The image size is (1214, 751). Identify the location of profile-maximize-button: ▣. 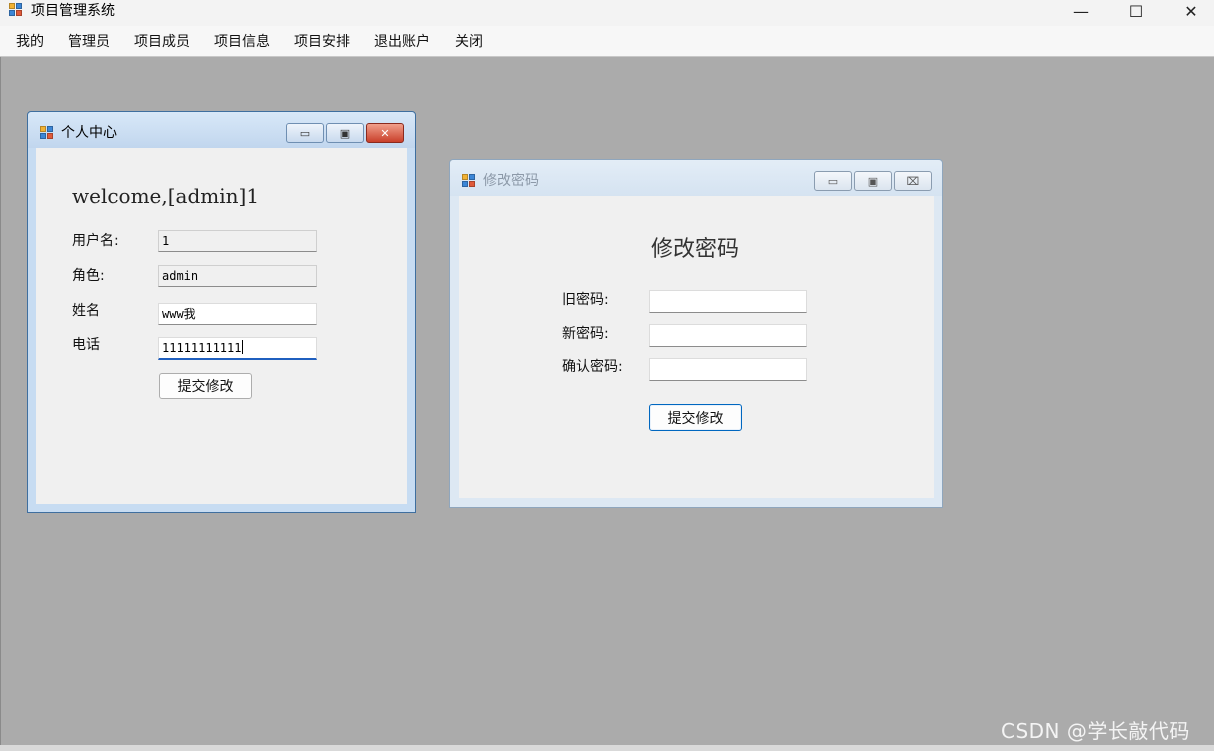
(345, 133).